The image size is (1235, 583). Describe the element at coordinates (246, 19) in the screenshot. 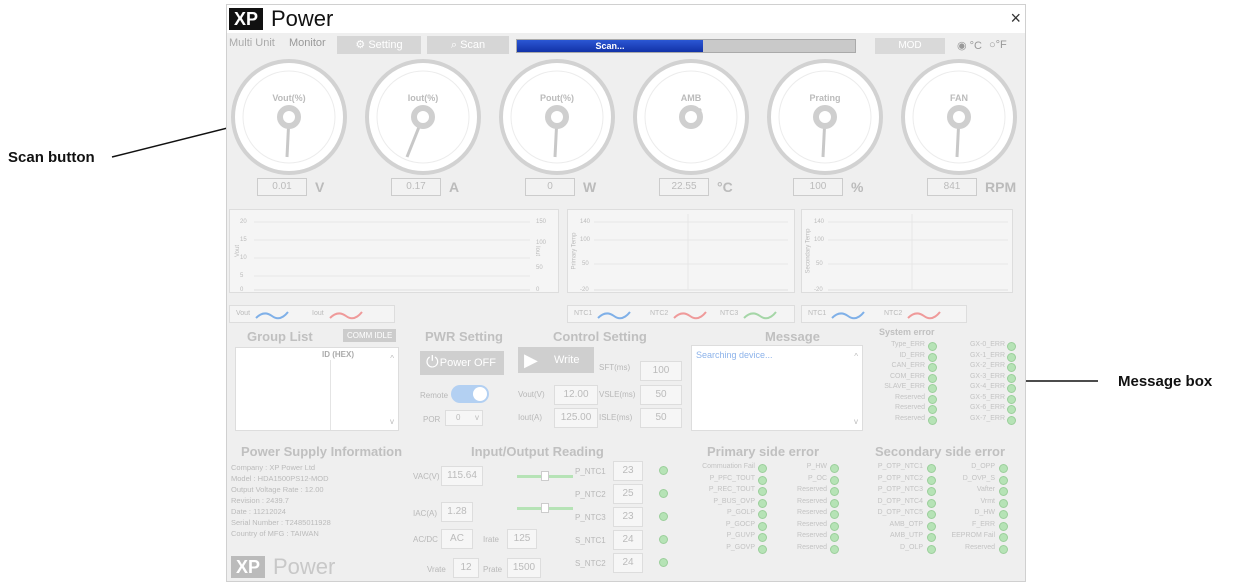

I see `logo-xp: XP` at that location.